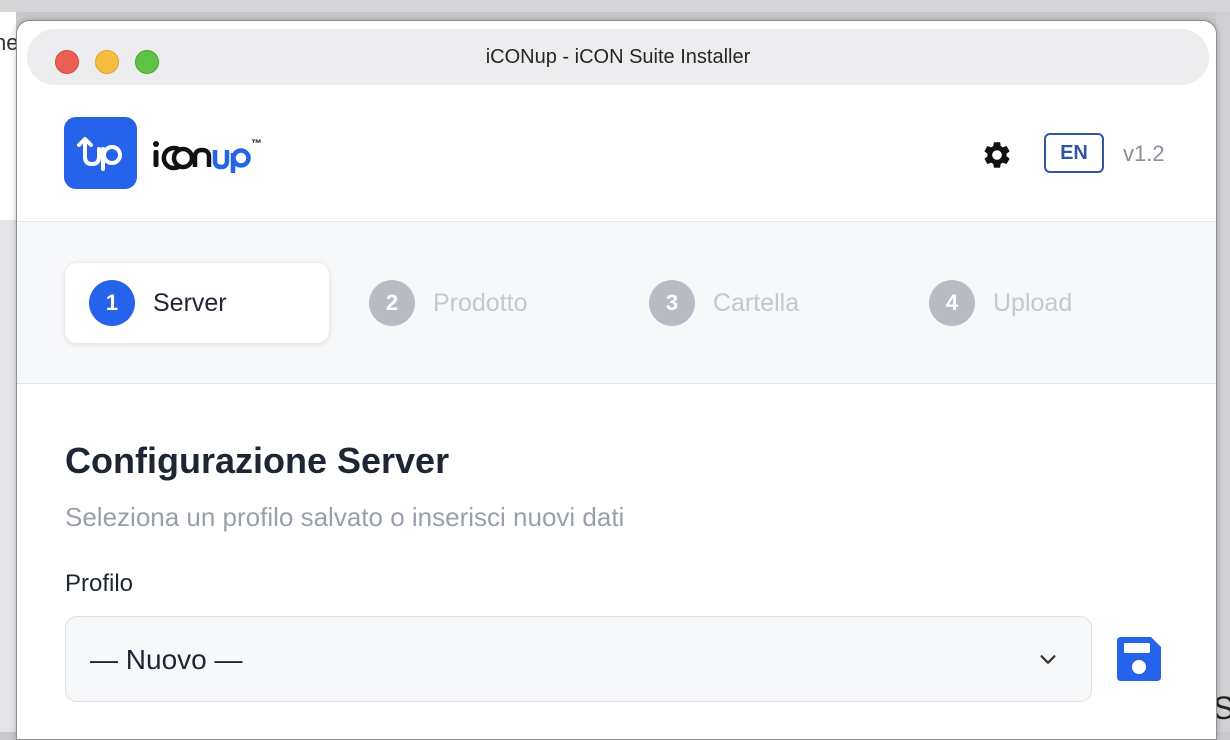  I want to click on step-label: Cartella, so click(756, 302).